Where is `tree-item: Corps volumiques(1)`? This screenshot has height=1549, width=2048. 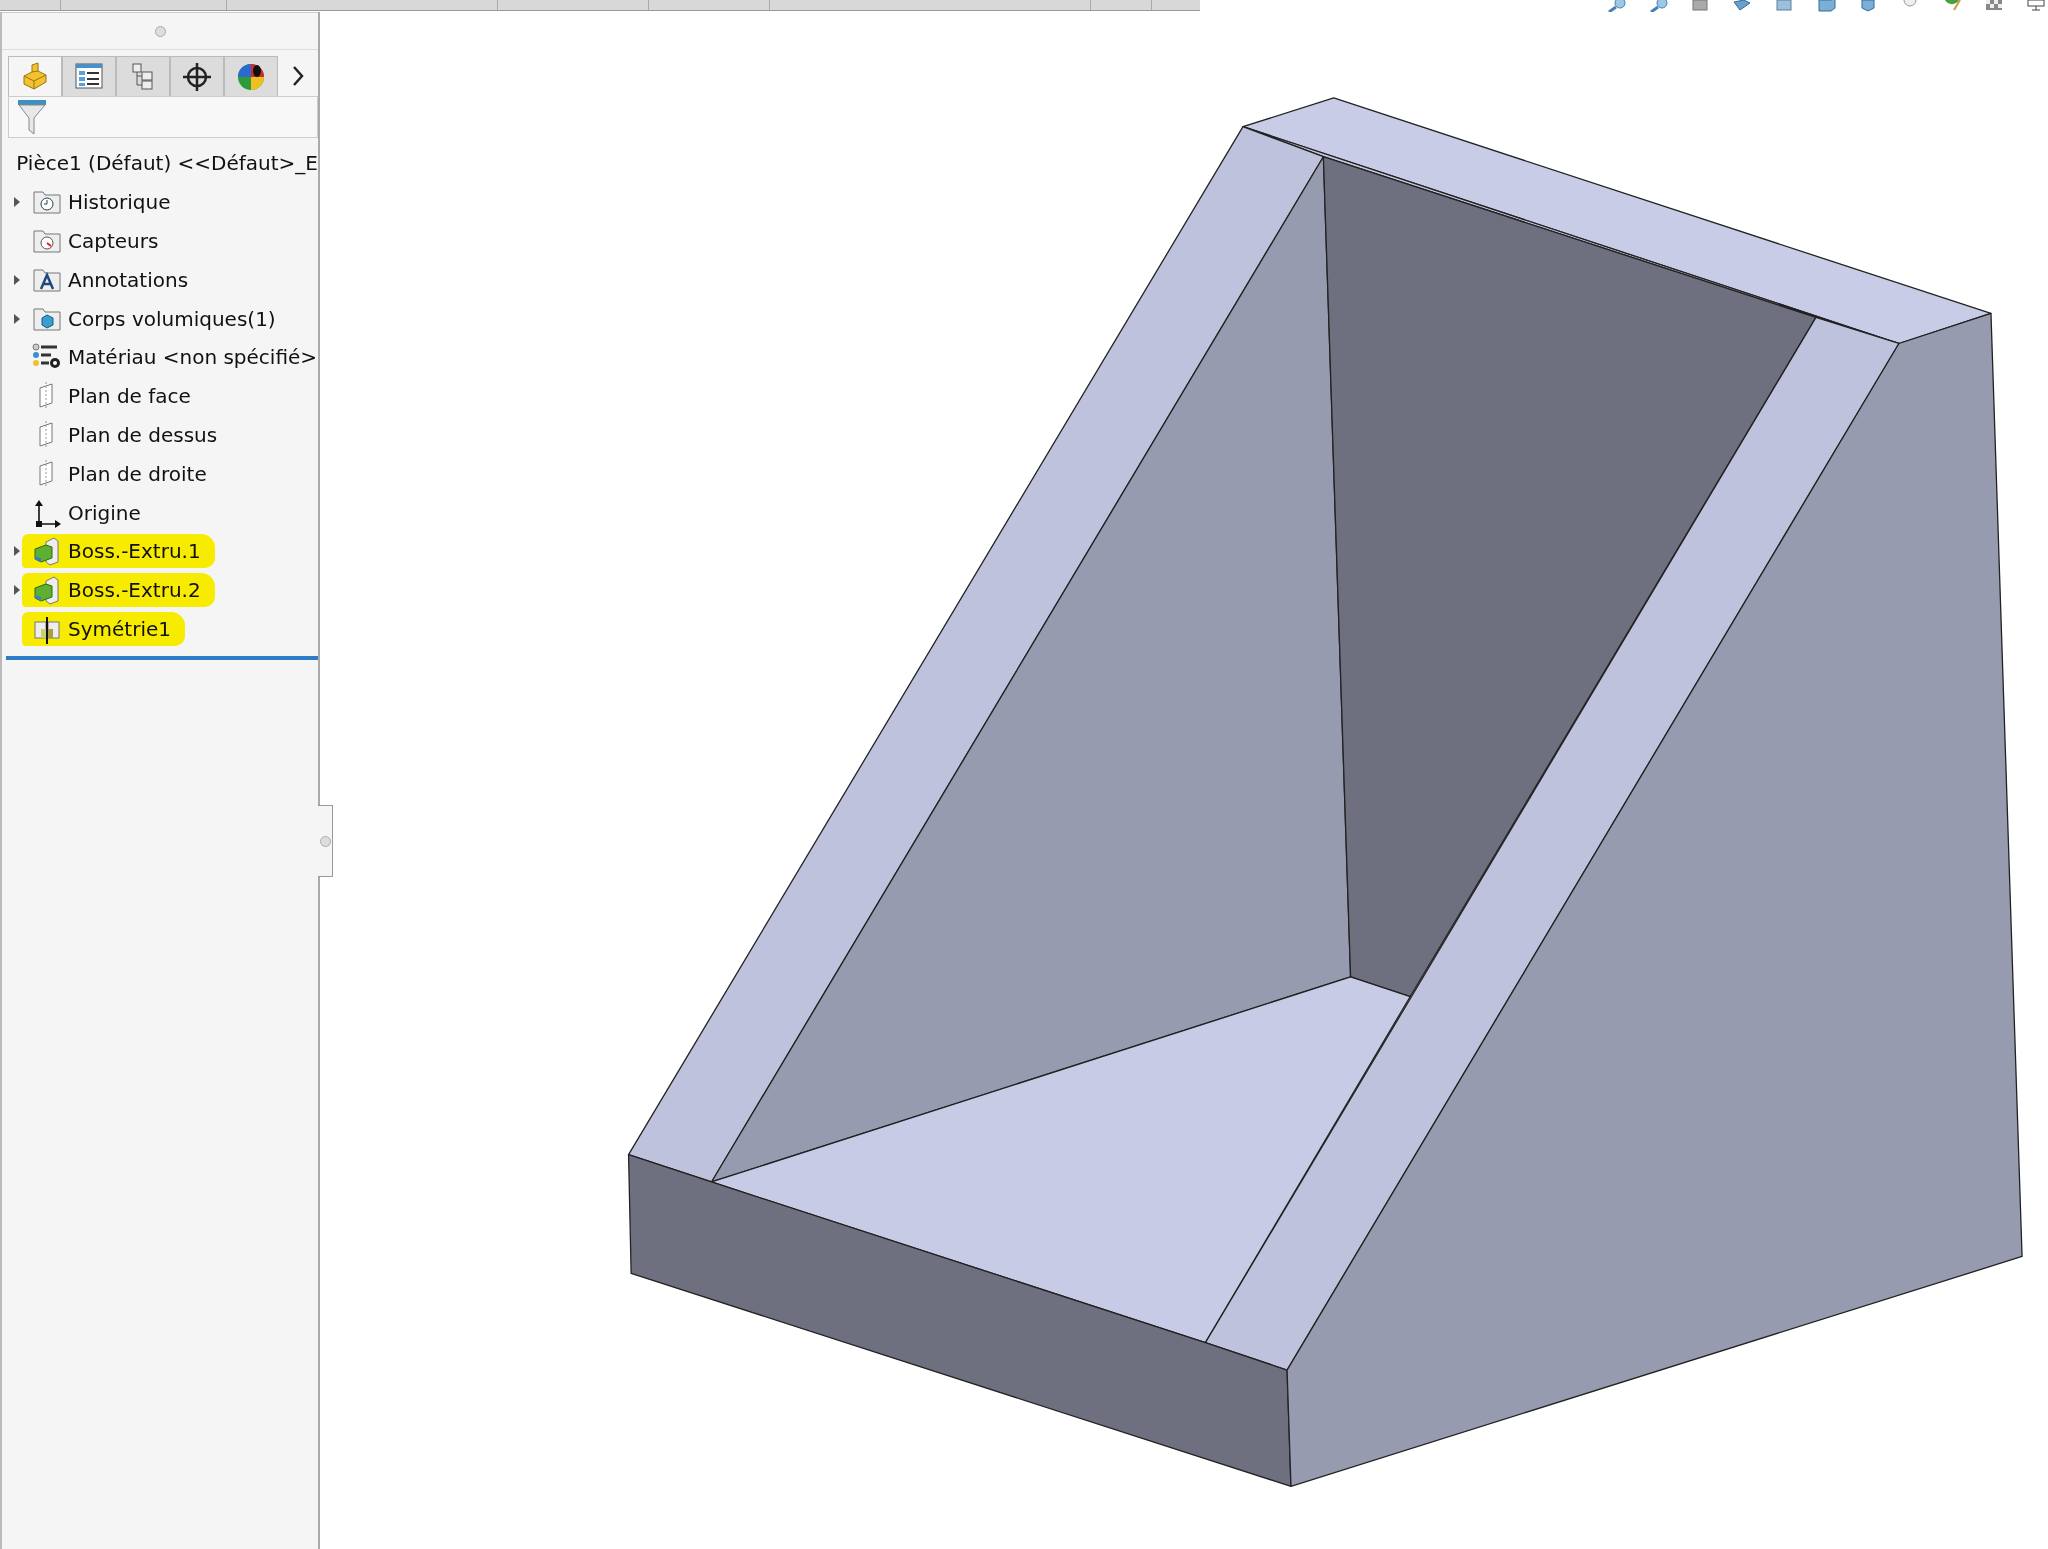
tree-item: Corps volumiques(1) is located at coordinates (172, 318).